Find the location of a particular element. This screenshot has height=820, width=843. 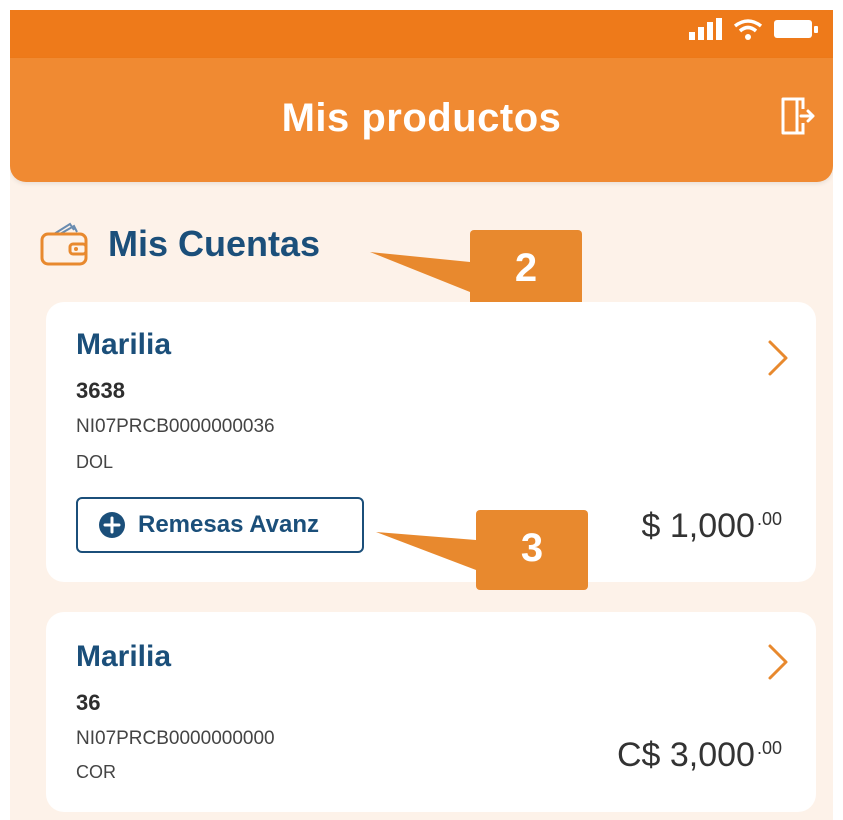

logout-icon is located at coordinates (797, 116).